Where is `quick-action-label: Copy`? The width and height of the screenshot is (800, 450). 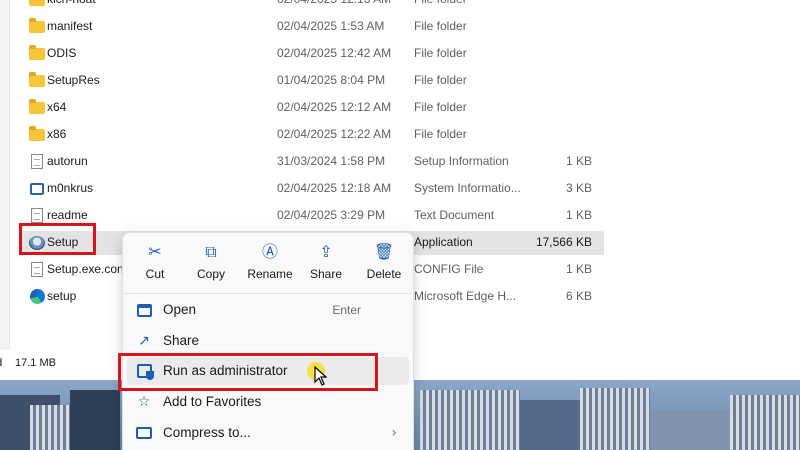
quick-action-label: Copy is located at coordinates (210, 274).